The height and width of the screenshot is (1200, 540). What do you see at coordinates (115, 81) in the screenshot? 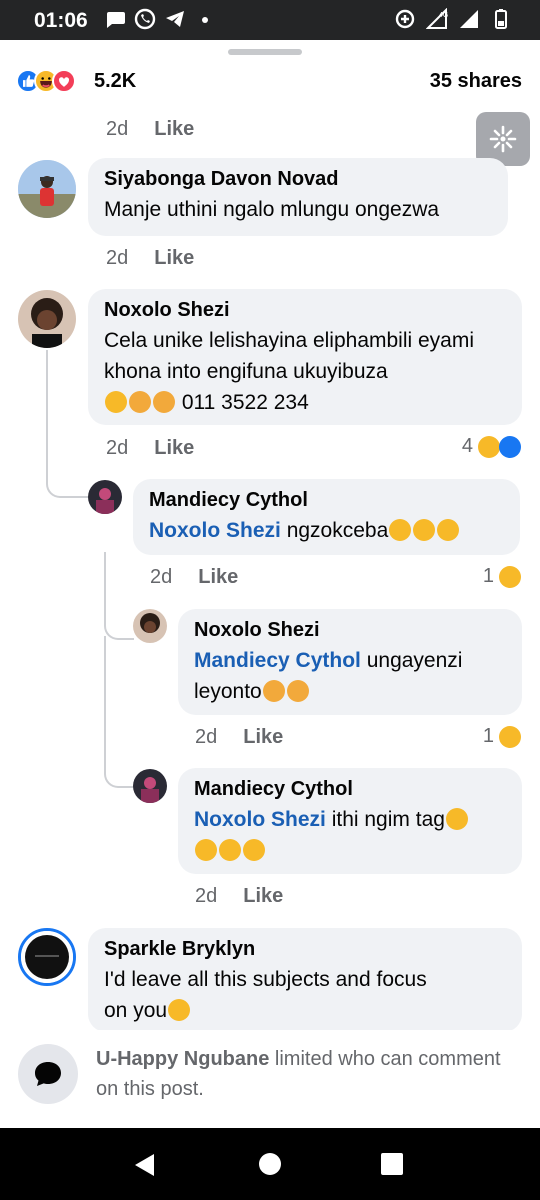
I see `reaction-count: 5.2K` at bounding box center [115, 81].